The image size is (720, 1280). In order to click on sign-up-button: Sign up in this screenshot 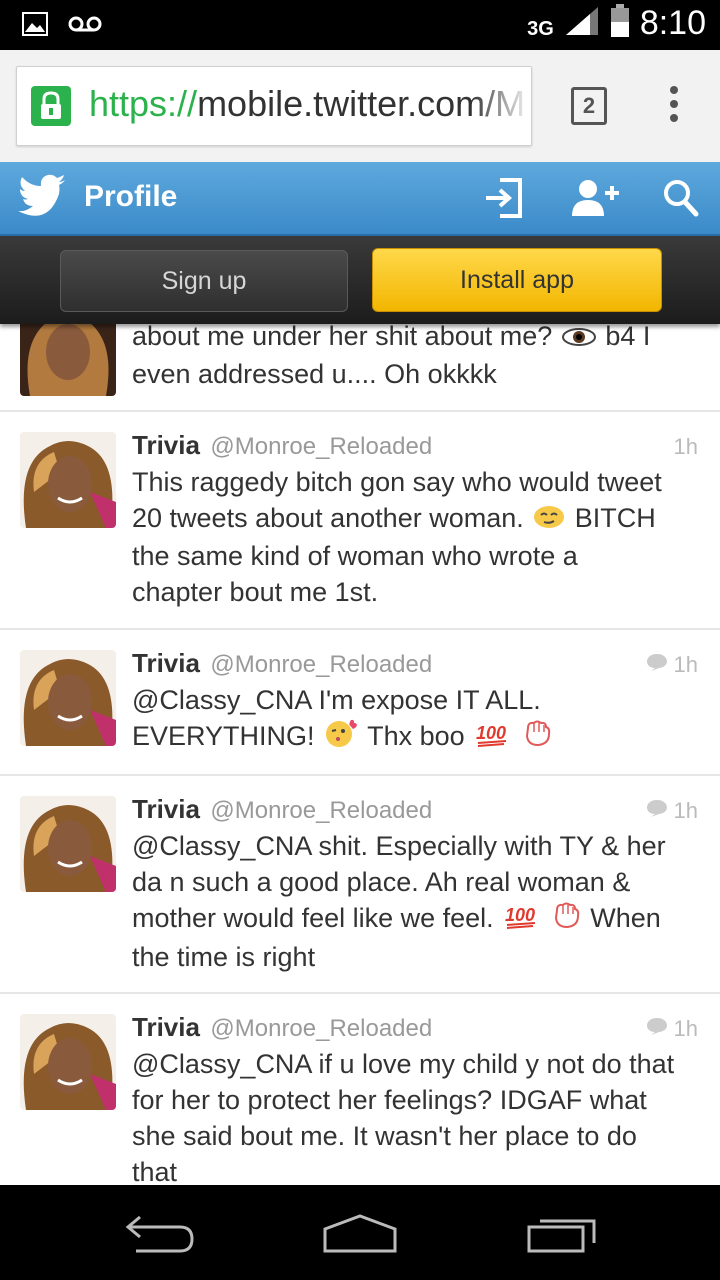, I will do `click(204, 281)`.